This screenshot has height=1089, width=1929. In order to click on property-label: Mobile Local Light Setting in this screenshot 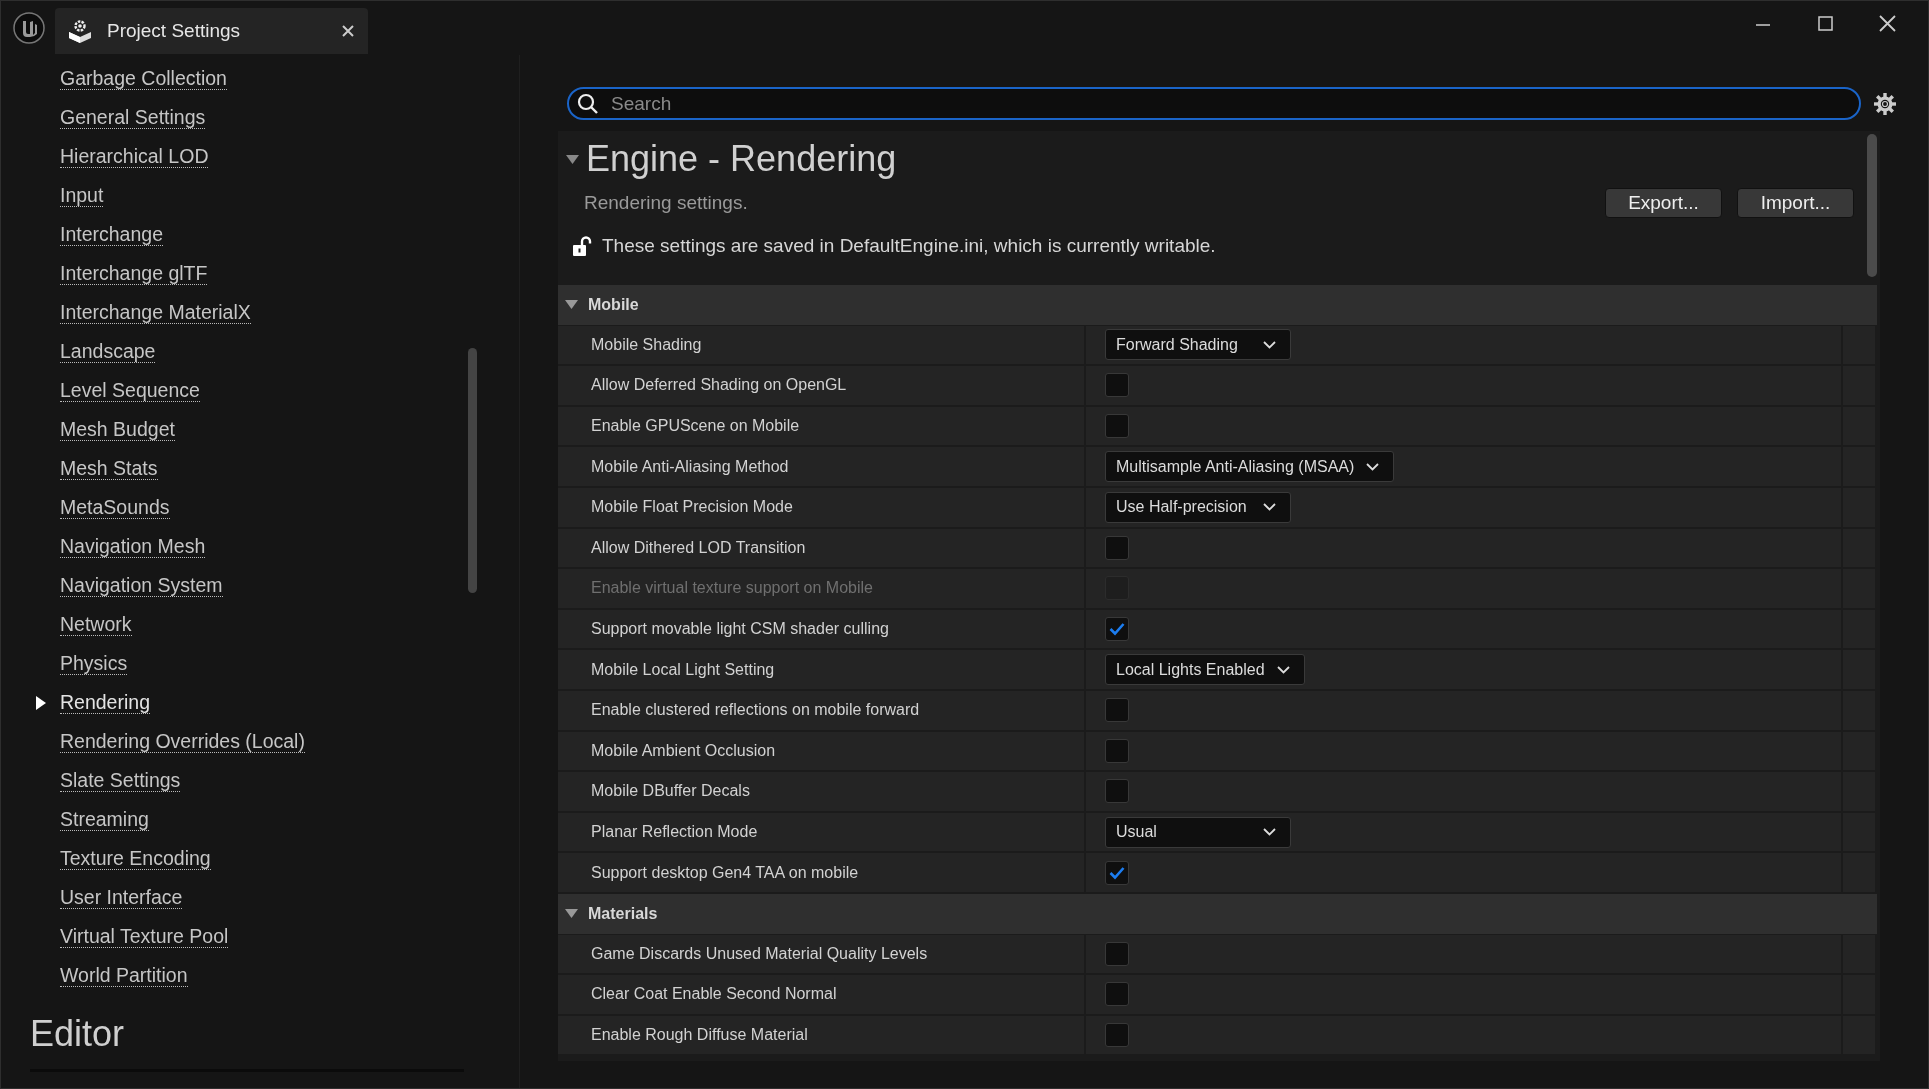, I will do `click(822, 669)`.